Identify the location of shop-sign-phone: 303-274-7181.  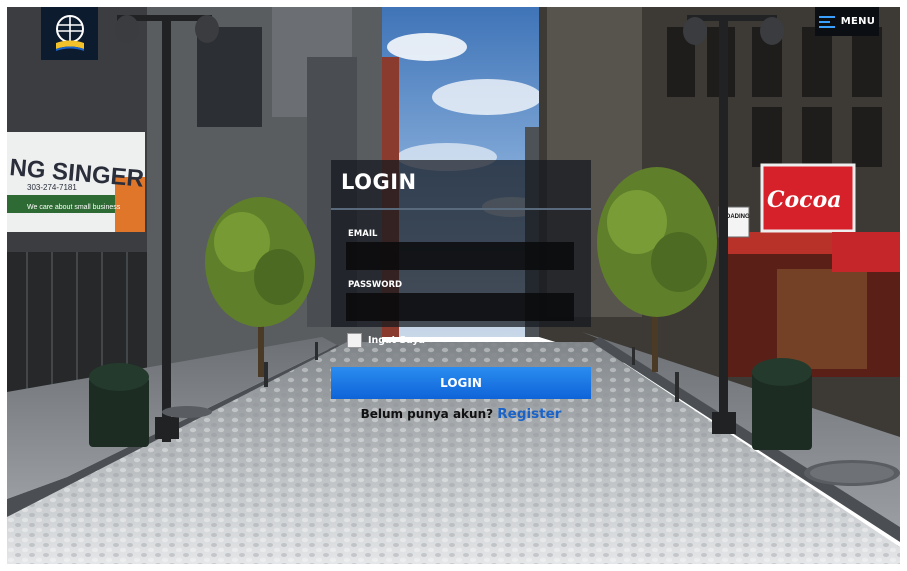
(52, 187).